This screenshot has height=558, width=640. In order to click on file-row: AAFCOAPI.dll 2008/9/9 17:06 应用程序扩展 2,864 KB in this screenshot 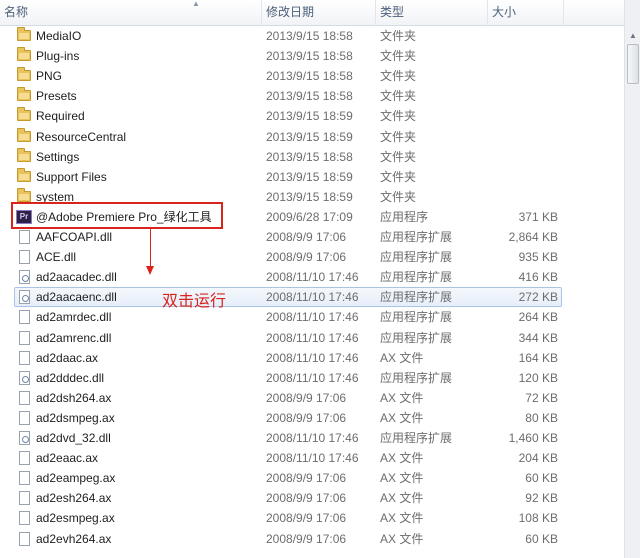, I will do `click(312, 237)`.